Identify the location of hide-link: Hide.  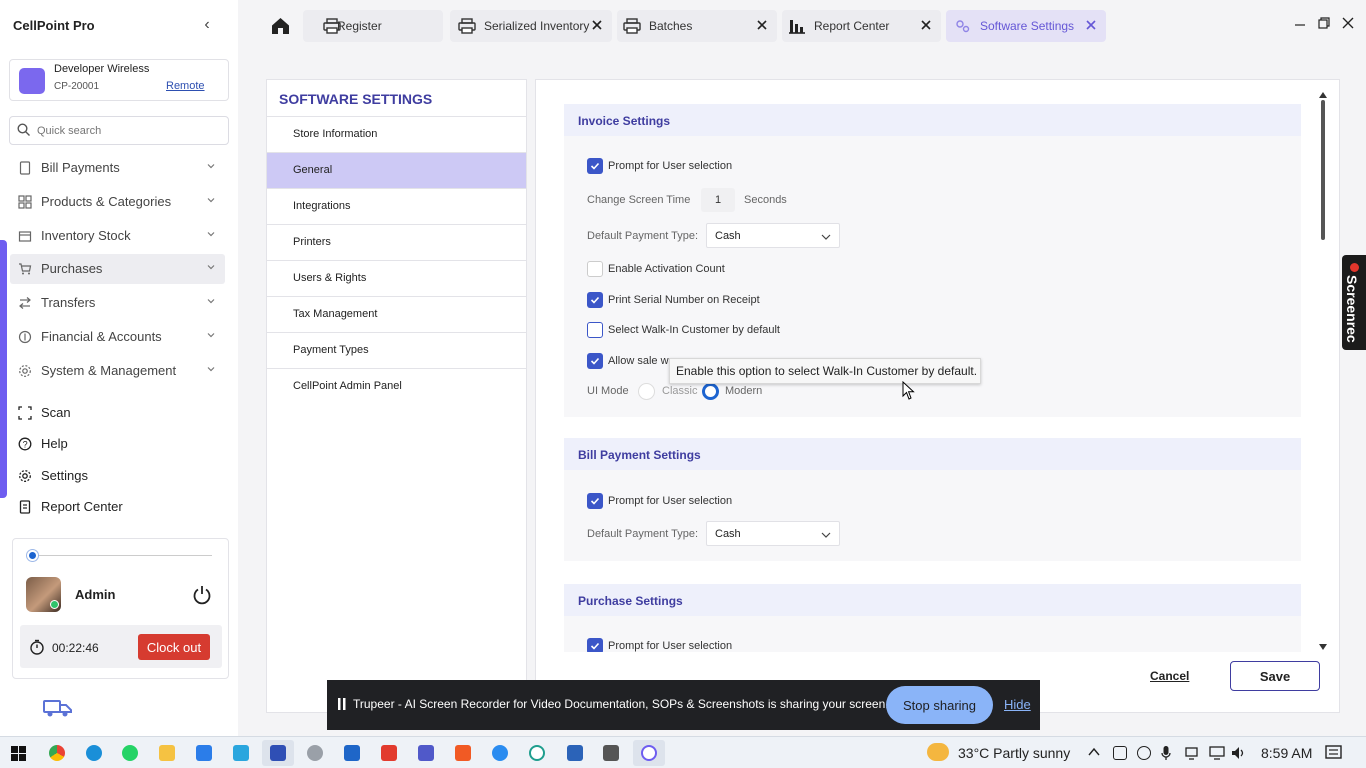
(1017, 704).